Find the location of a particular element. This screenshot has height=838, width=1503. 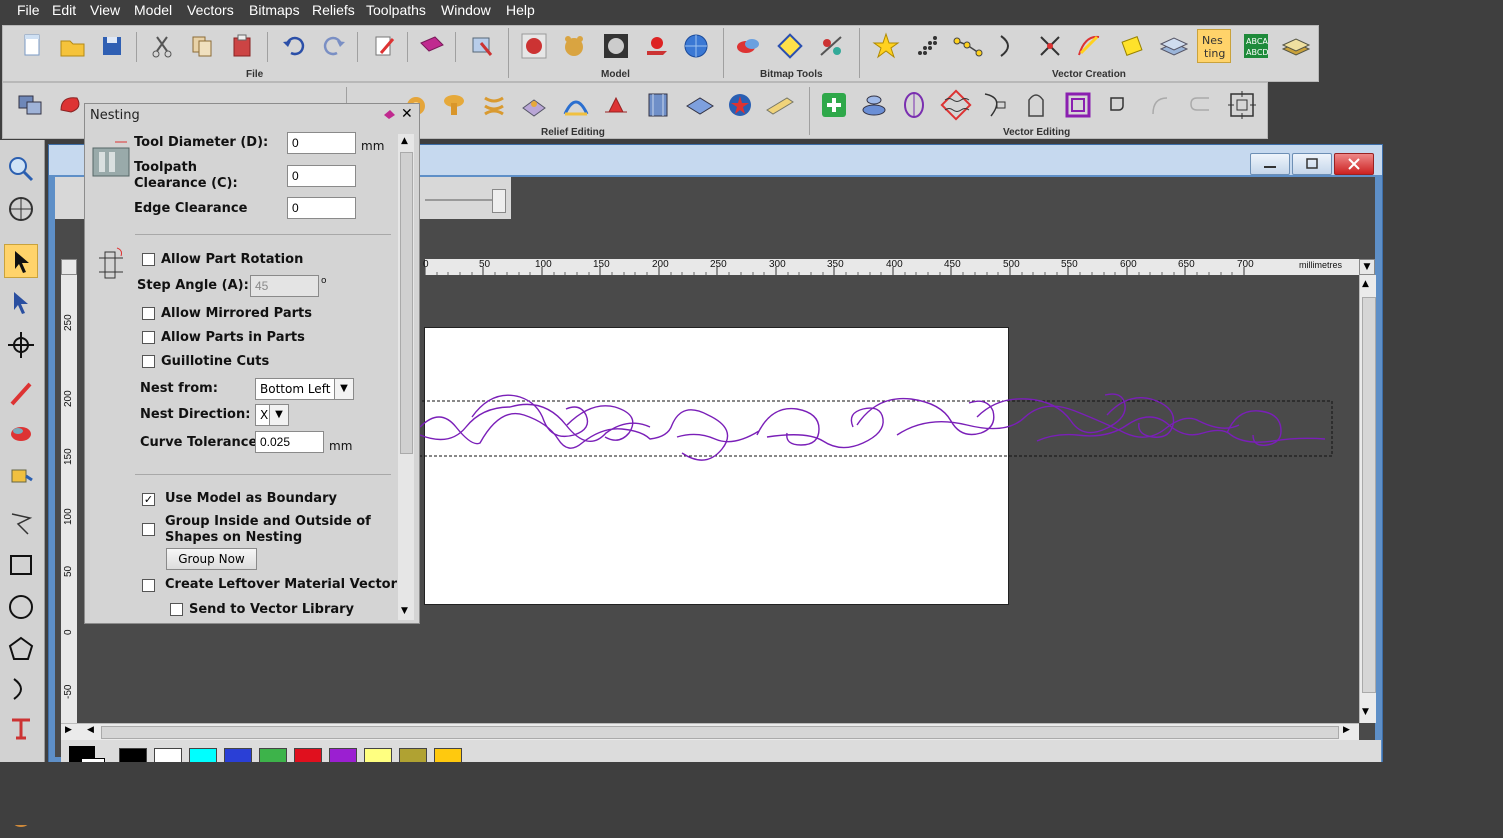

help-book-icon is located at coordinates (432, 46).